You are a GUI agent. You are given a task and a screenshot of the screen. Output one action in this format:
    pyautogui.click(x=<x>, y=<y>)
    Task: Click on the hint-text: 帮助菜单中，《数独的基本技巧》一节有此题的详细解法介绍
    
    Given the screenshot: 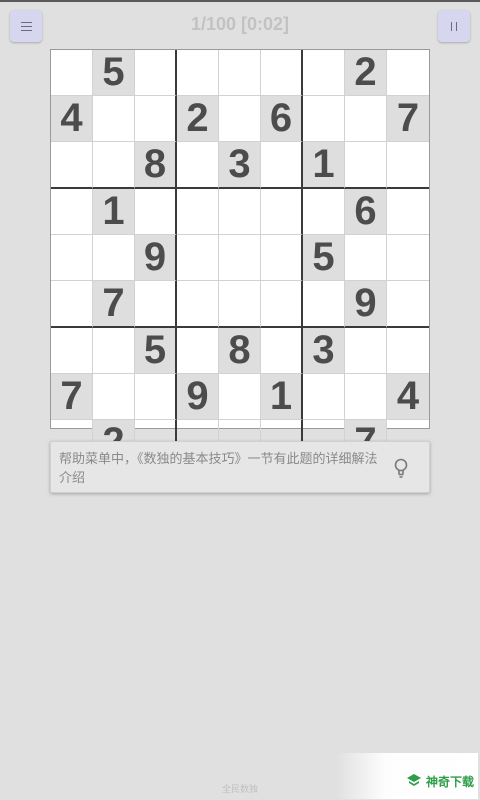 What is the action you would take?
    pyautogui.click(x=218, y=469)
    